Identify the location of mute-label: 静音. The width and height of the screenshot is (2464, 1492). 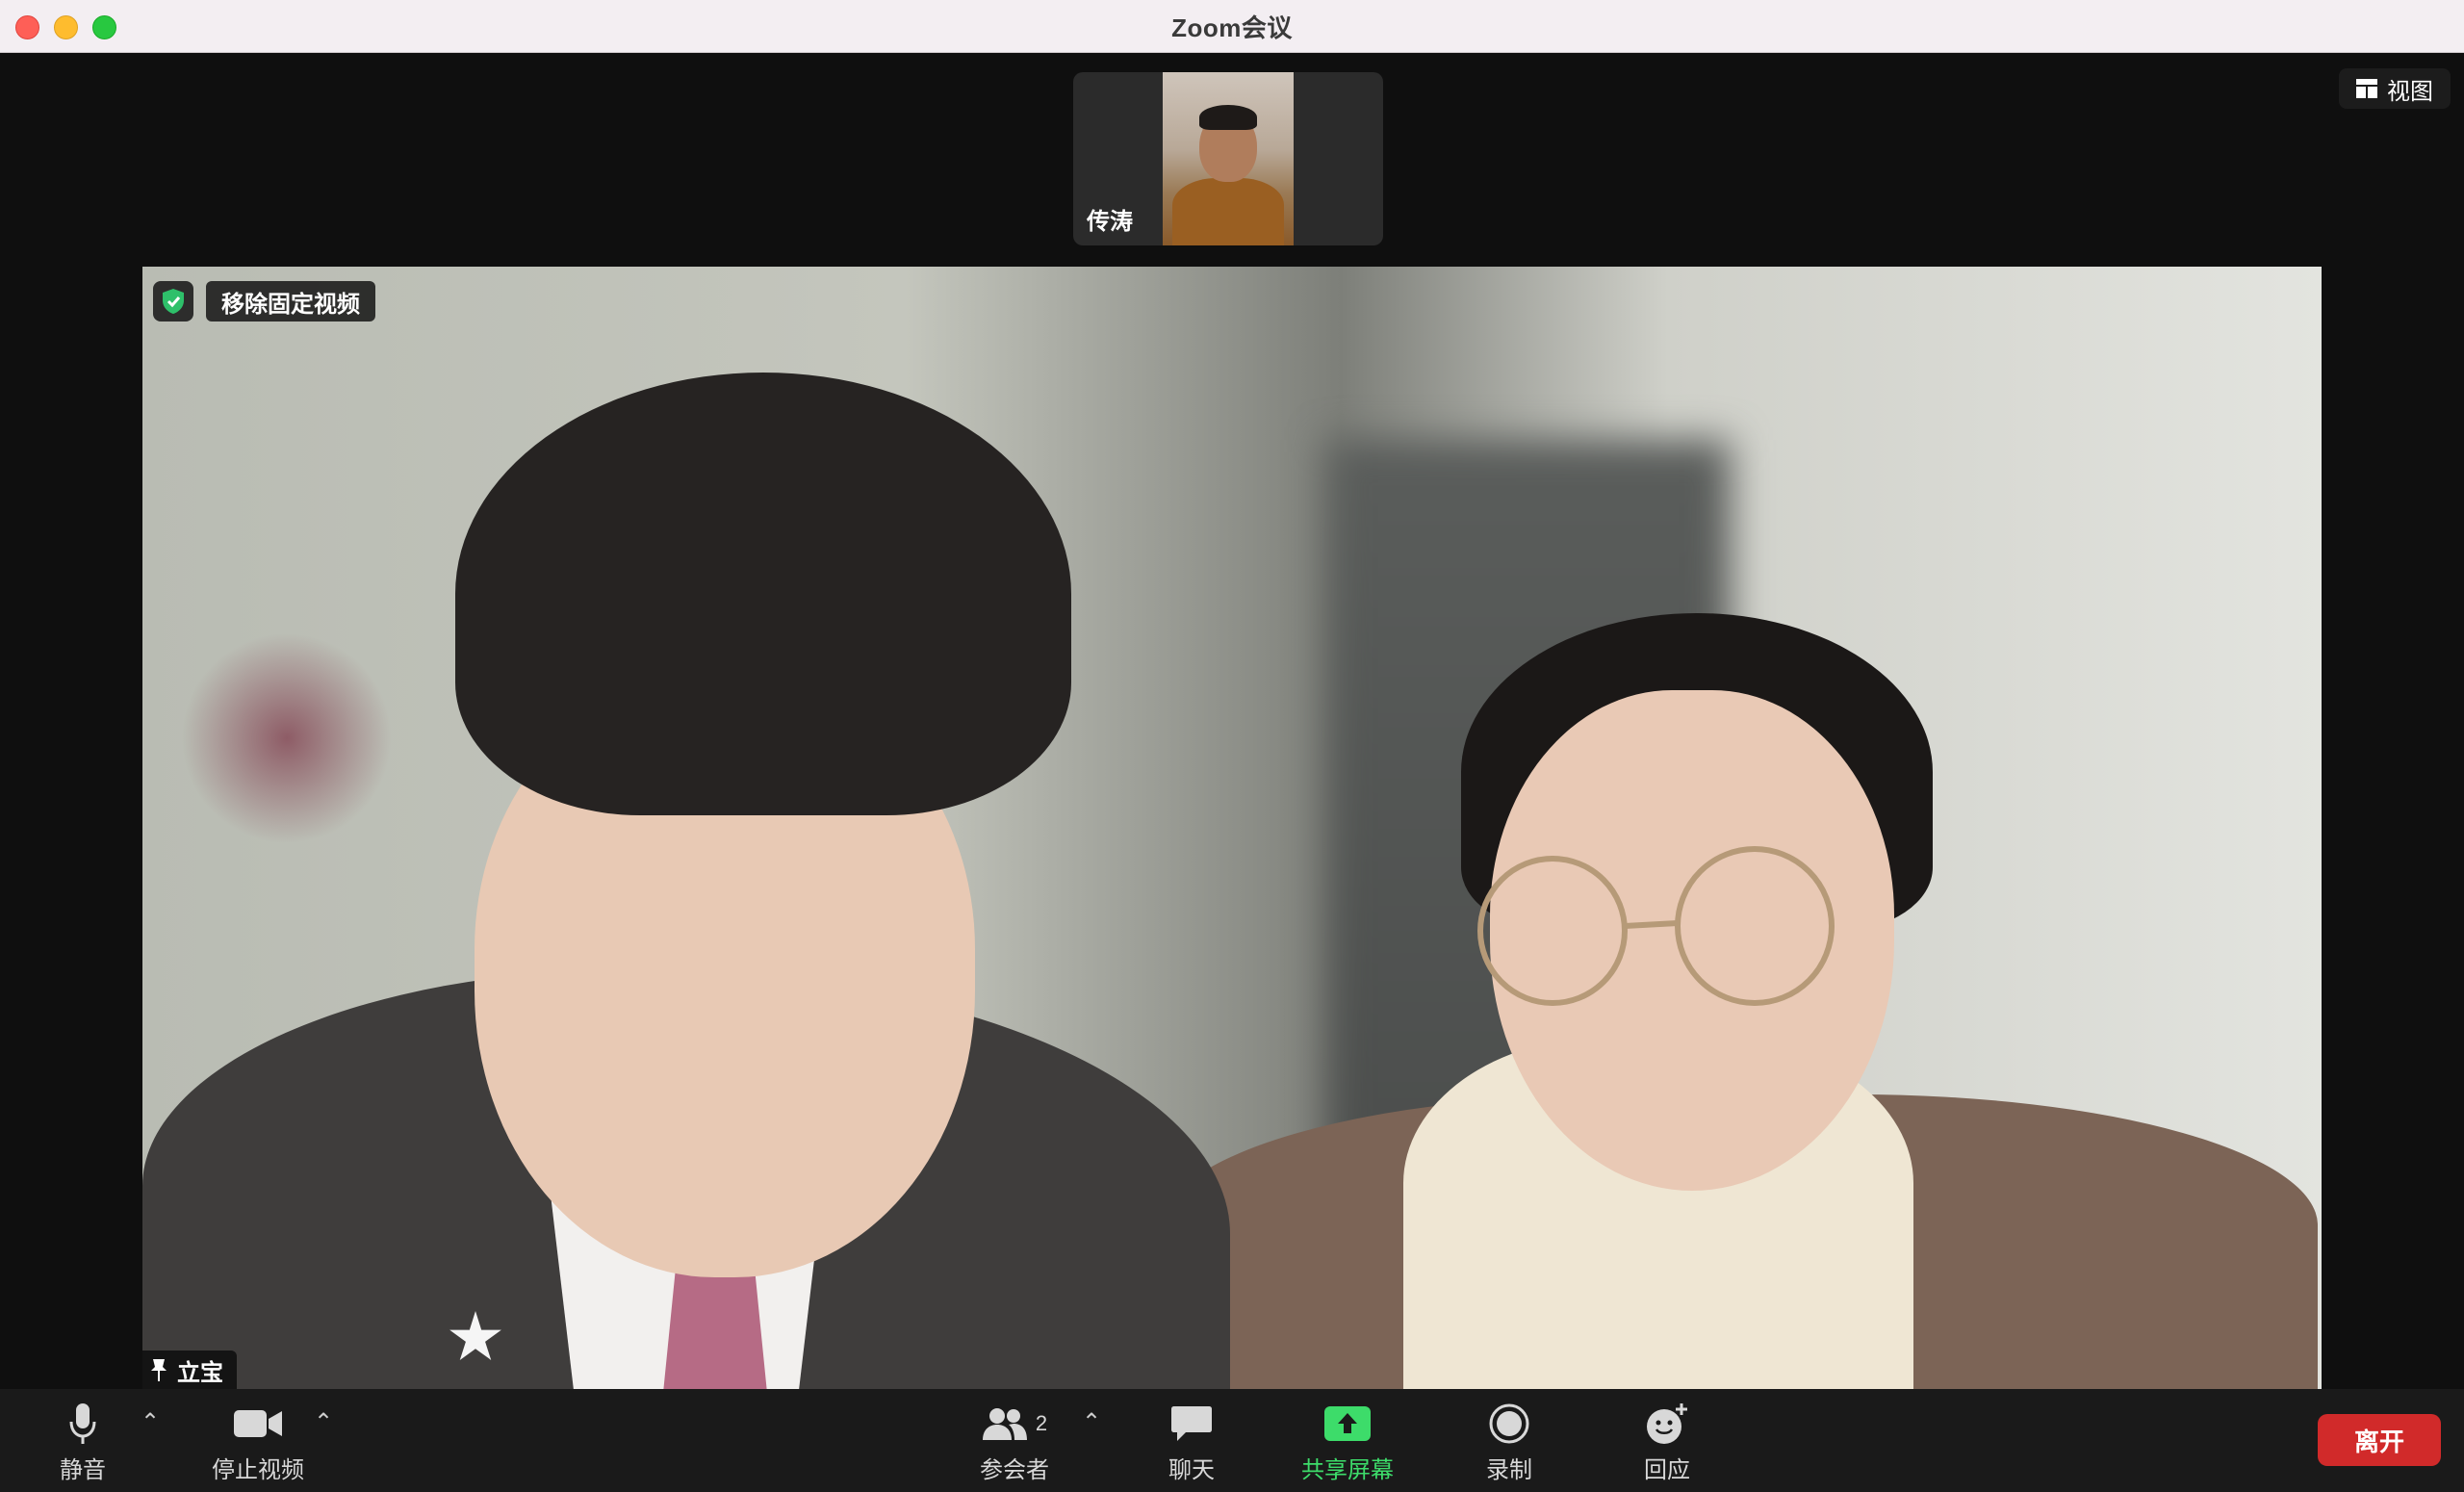
(83, 1470).